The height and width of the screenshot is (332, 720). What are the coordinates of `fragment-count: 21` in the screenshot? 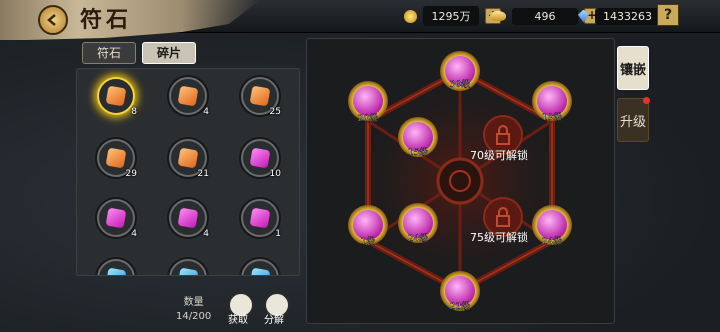 It's located at (203, 174).